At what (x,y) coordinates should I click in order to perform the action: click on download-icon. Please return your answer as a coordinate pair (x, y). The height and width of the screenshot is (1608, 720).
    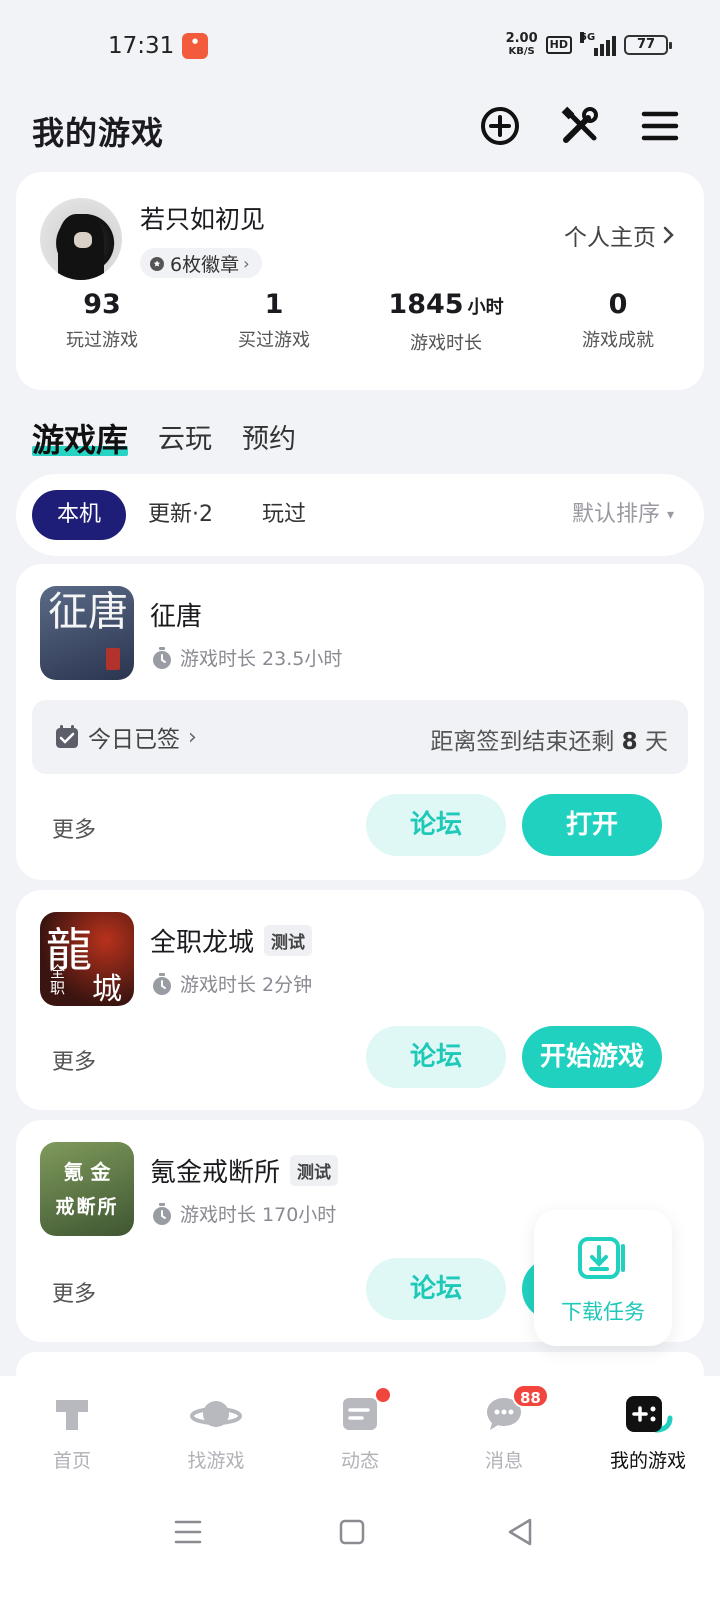
    Looking at the image, I should click on (601, 1258).